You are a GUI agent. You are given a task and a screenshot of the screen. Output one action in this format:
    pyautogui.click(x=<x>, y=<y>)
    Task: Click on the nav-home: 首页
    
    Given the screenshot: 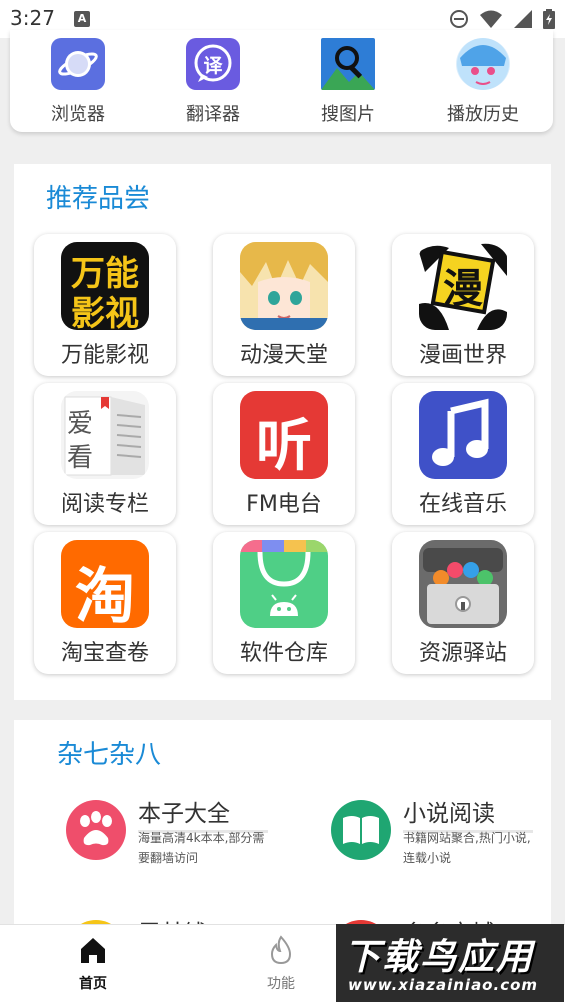 What is the action you would take?
    pyautogui.click(x=93, y=964)
    